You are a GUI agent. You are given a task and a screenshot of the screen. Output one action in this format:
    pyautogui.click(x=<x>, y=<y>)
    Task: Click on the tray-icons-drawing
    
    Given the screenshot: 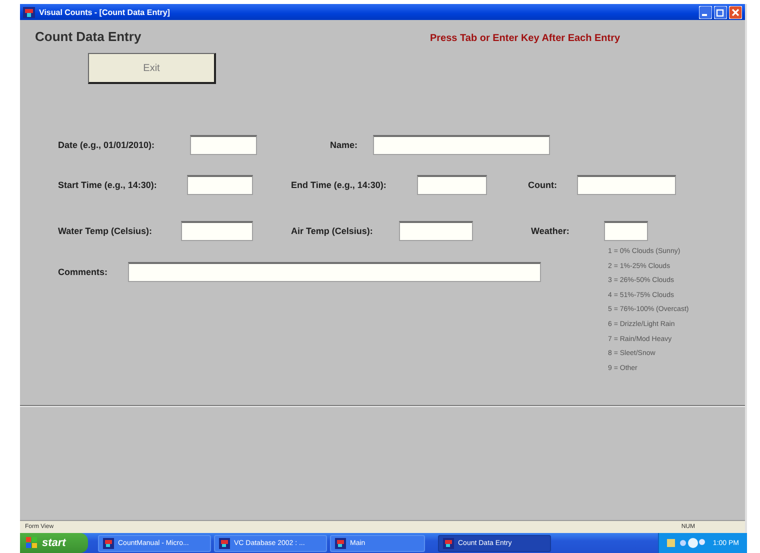 What is the action you would take?
    pyautogui.click(x=686, y=543)
    